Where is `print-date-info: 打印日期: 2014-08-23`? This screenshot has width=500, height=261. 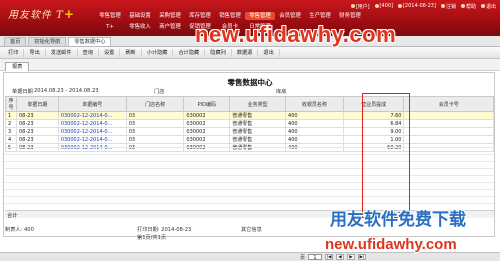 print-date-info: 打印日期: 2014-08-23 is located at coordinates (164, 230).